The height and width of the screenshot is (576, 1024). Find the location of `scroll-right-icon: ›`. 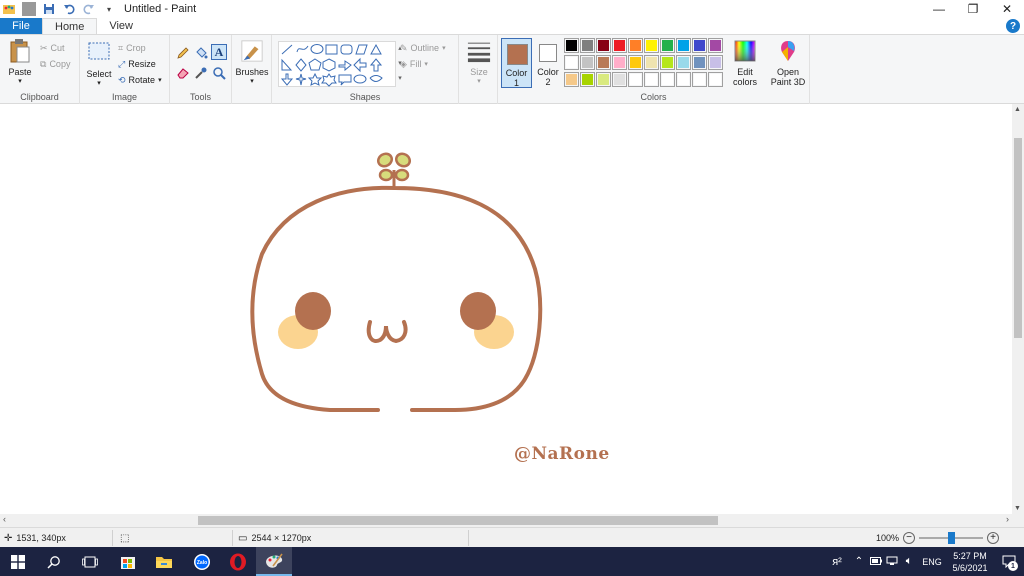

scroll-right-icon: › is located at coordinates (1007, 519).